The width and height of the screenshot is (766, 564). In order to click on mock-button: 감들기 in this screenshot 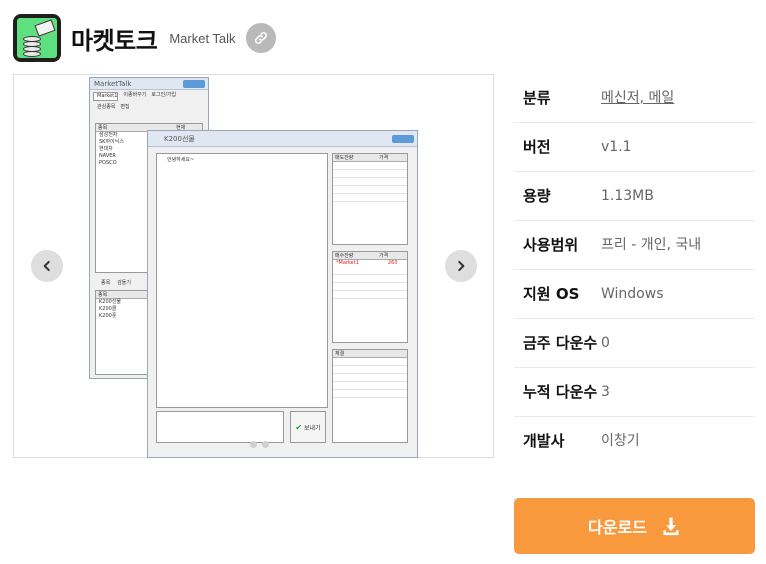, I will do `click(124, 283)`.